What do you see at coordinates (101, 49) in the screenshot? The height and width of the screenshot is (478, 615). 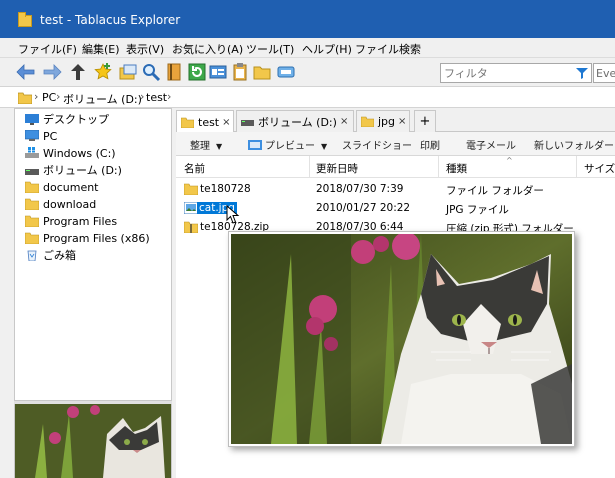 I see `menu-edit: 編集(E)` at bounding box center [101, 49].